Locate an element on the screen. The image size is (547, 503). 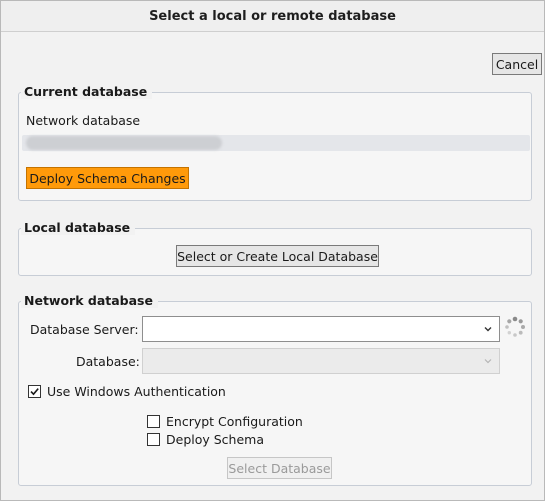
deploy-schema-option: Deploy Schema is located at coordinates (205, 439).